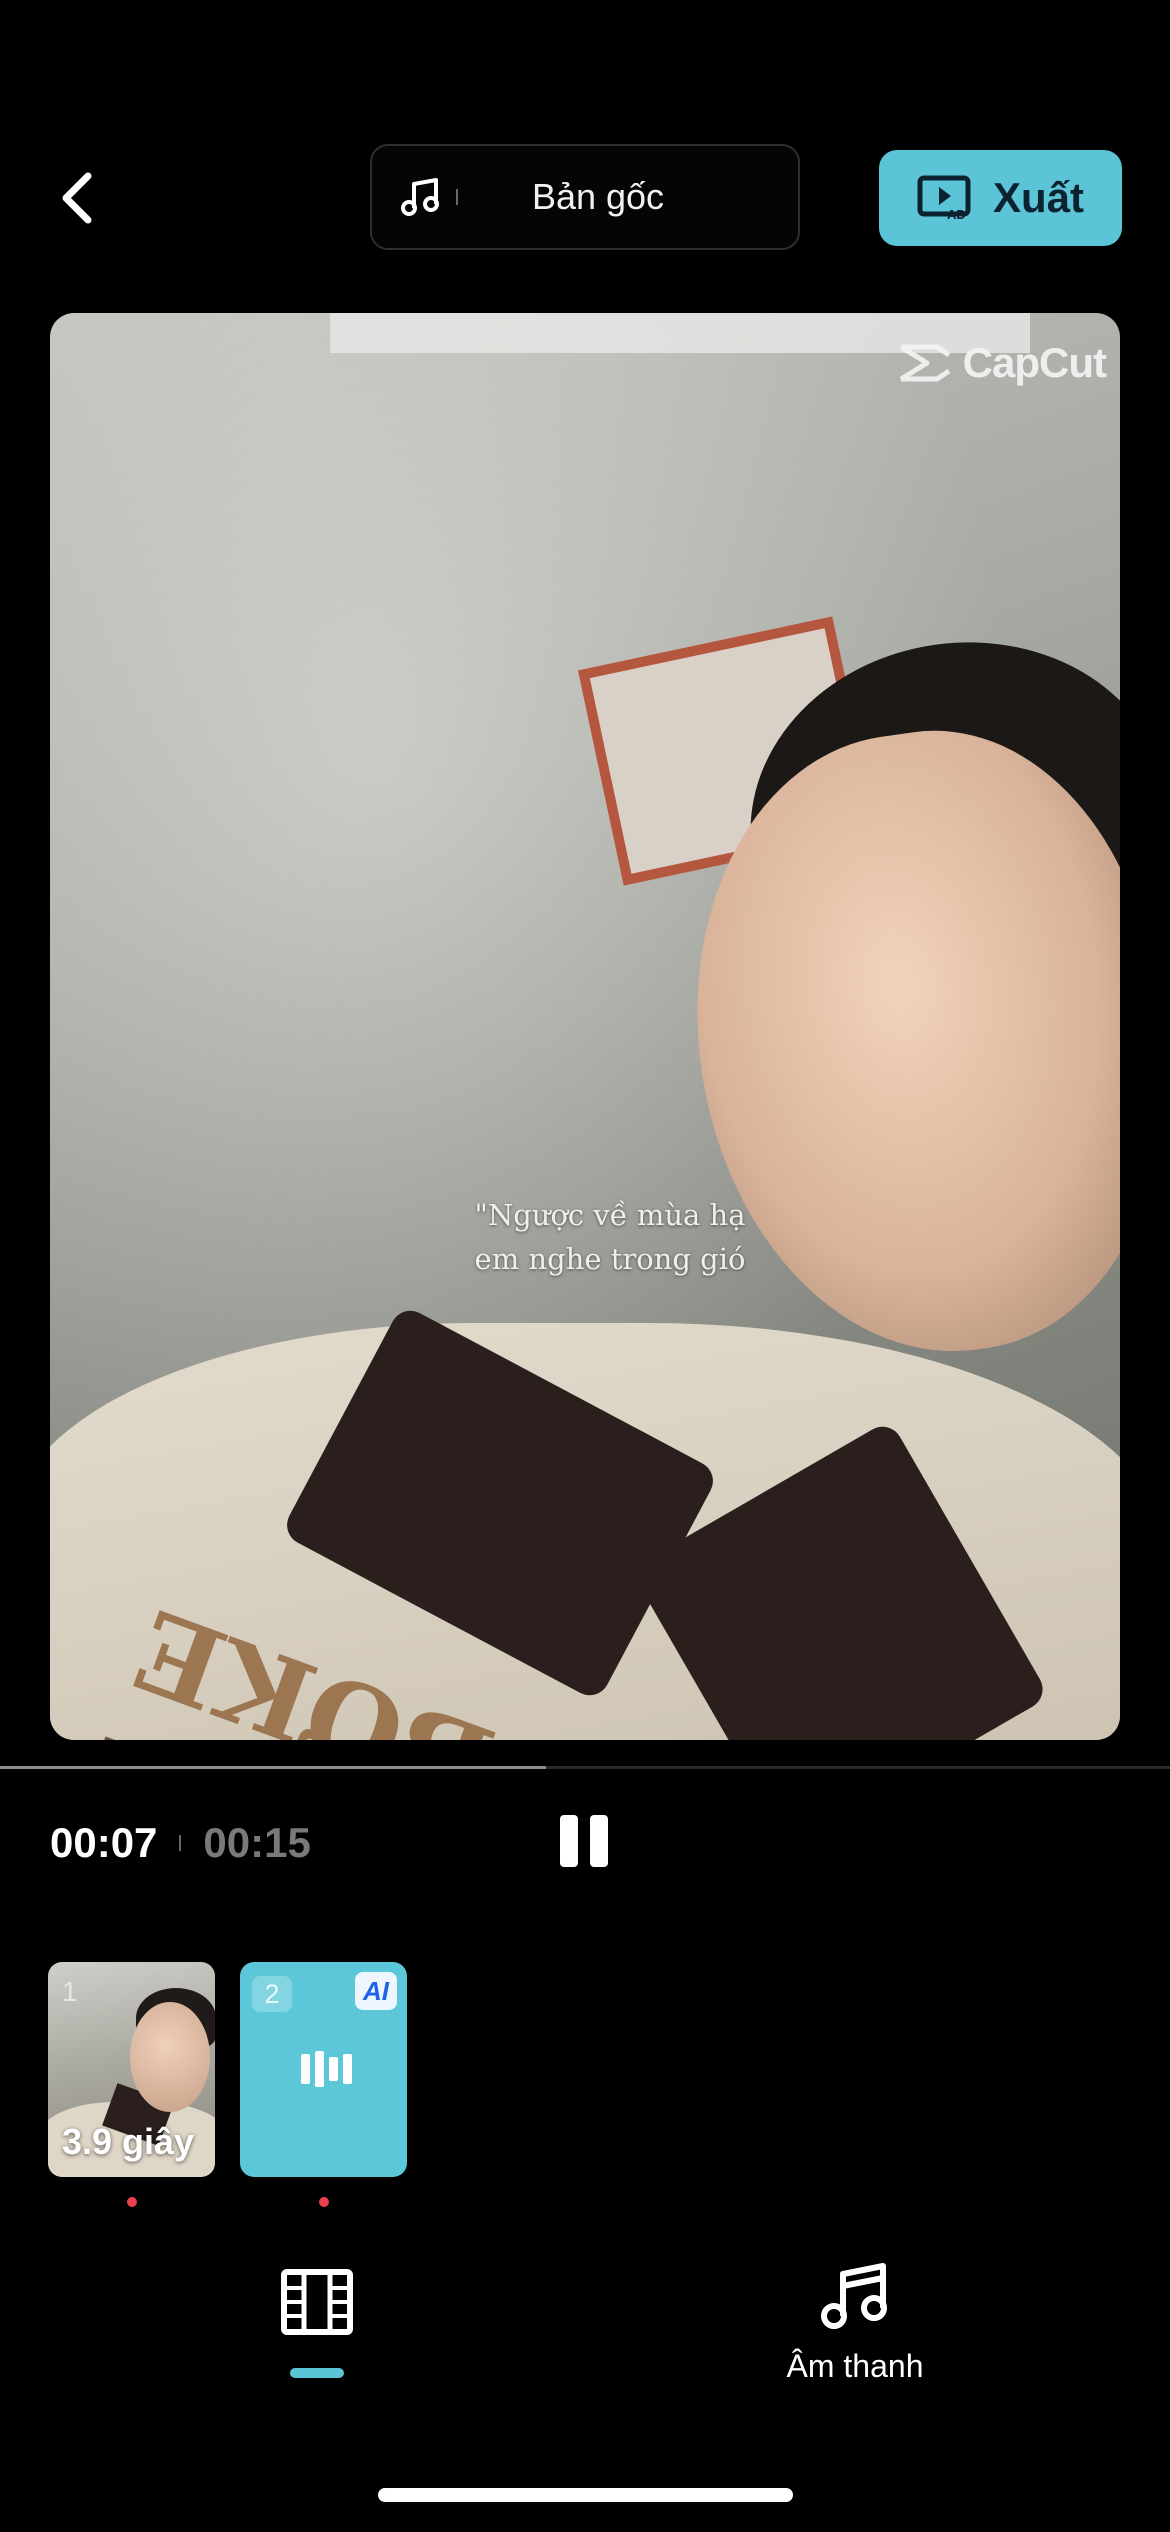 The height and width of the screenshot is (2532, 1170). I want to click on export-button: AD Xuất, so click(1000, 198).